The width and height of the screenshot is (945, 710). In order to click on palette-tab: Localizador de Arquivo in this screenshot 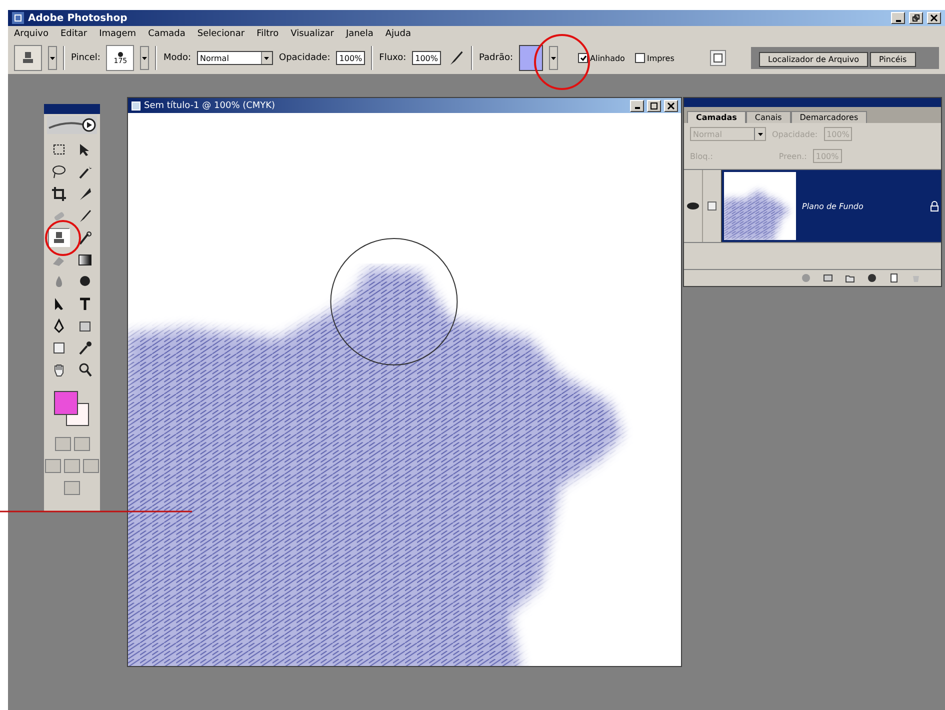, I will do `click(813, 59)`.